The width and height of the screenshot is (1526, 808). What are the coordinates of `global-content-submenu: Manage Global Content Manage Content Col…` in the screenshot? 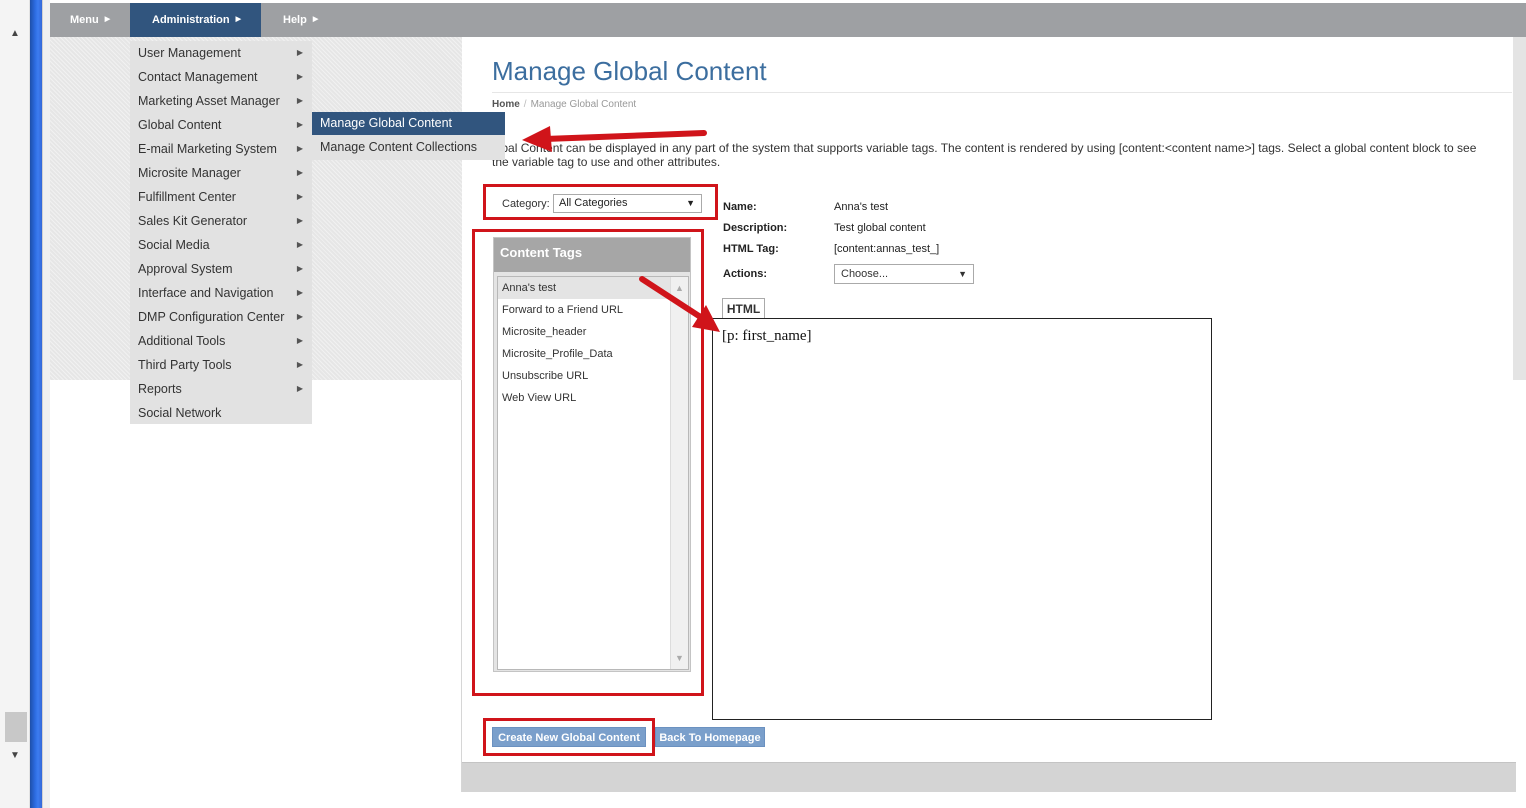 It's located at (408, 136).